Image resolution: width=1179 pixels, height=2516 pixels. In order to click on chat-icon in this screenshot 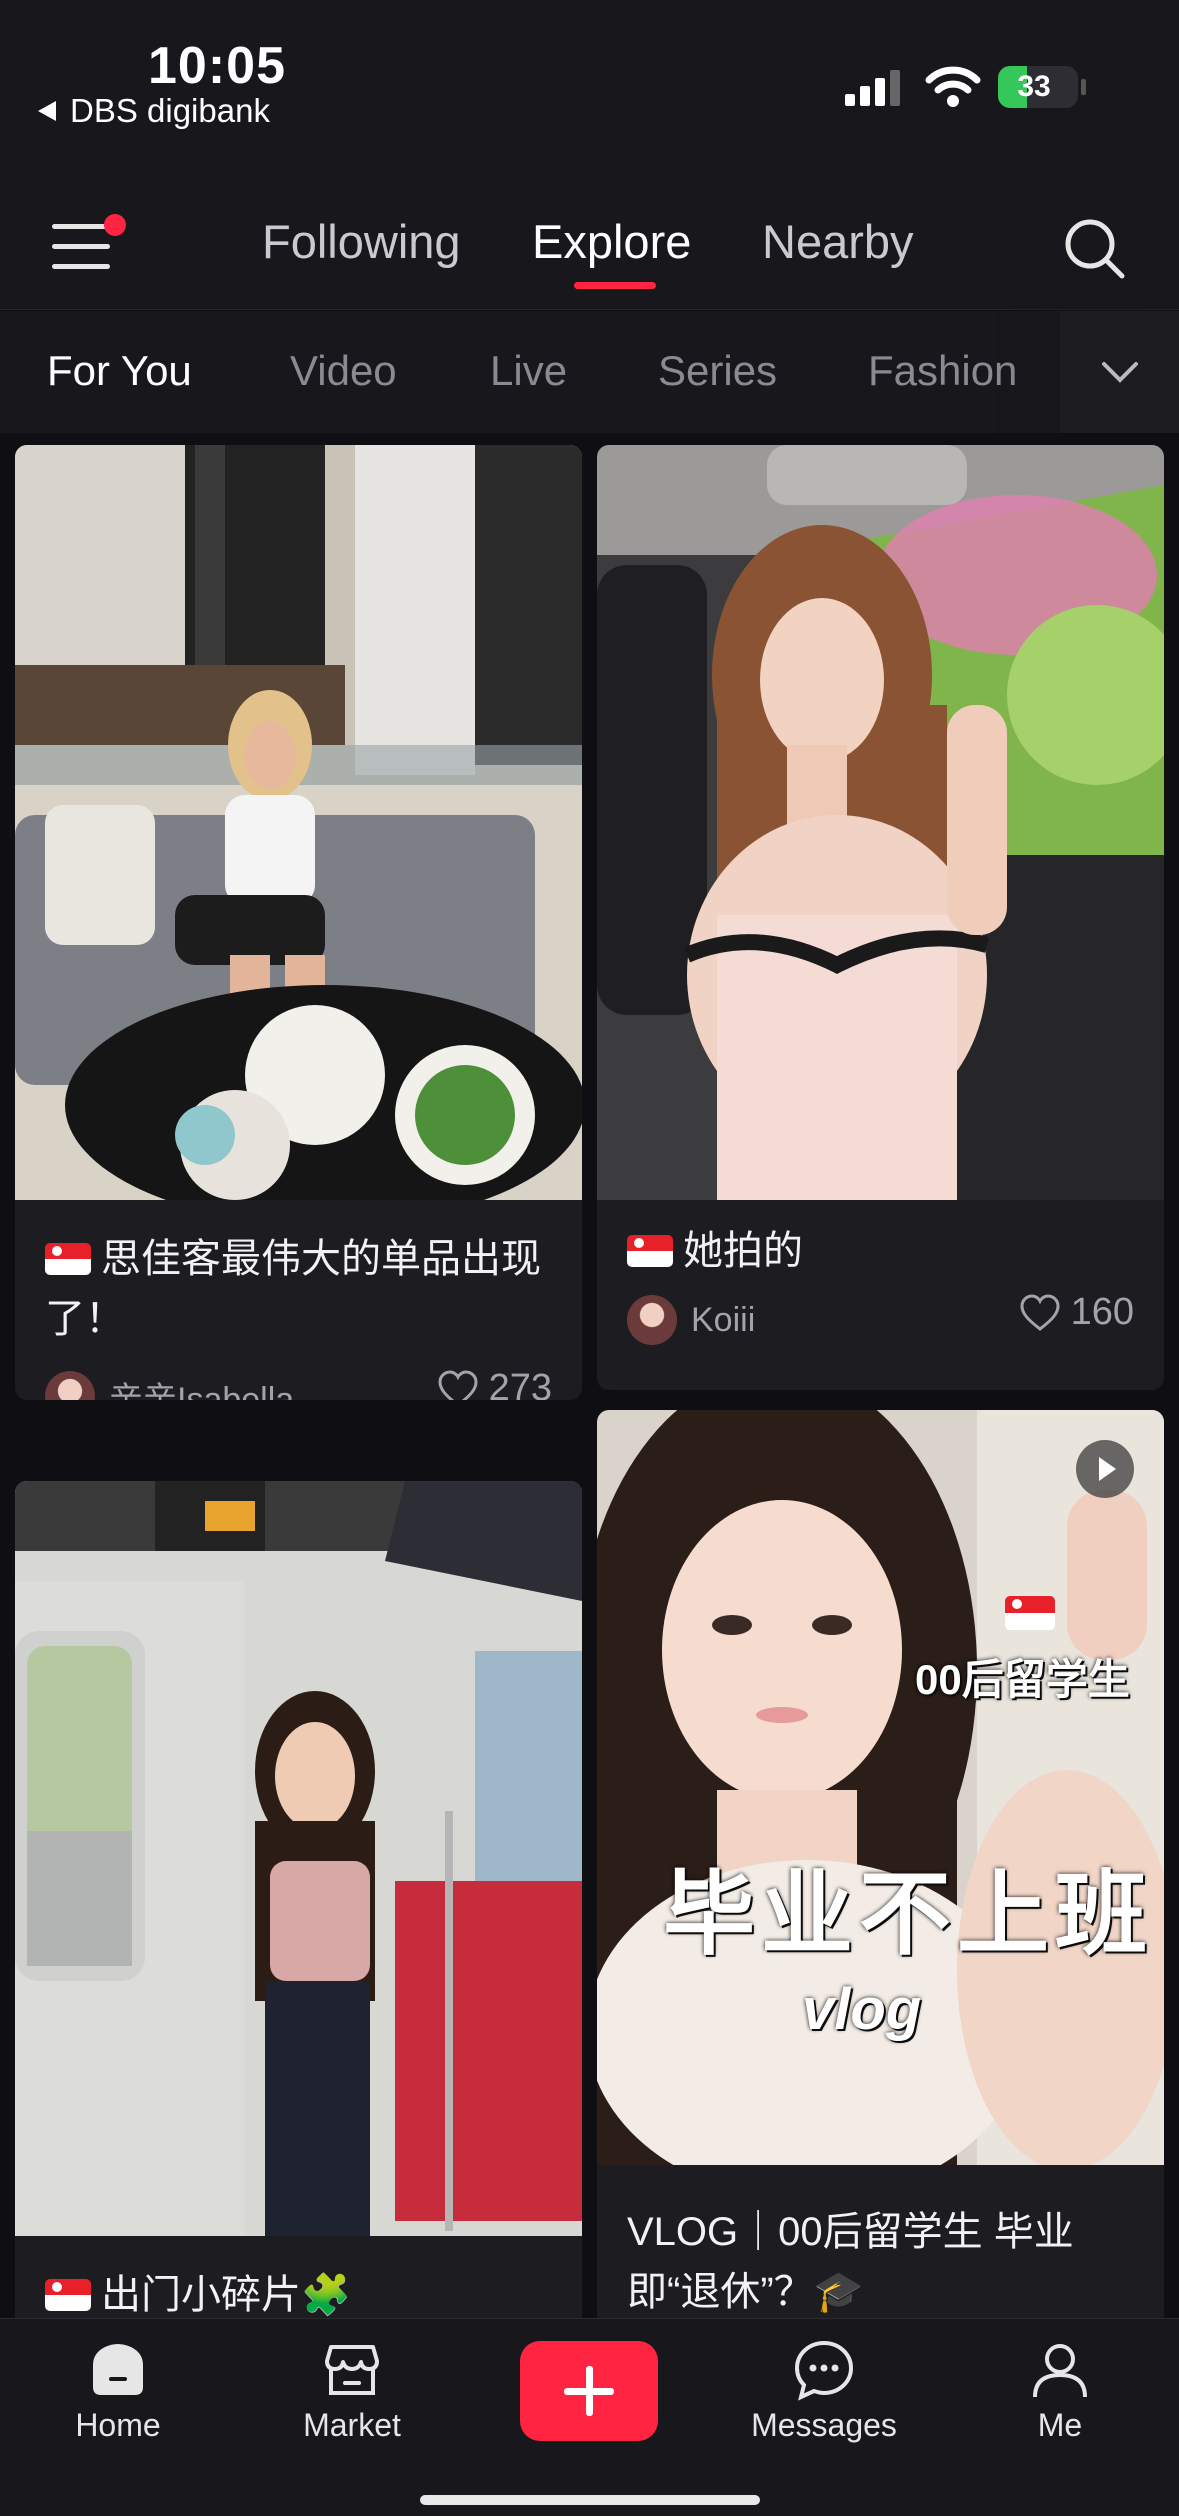, I will do `click(824, 2370)`.